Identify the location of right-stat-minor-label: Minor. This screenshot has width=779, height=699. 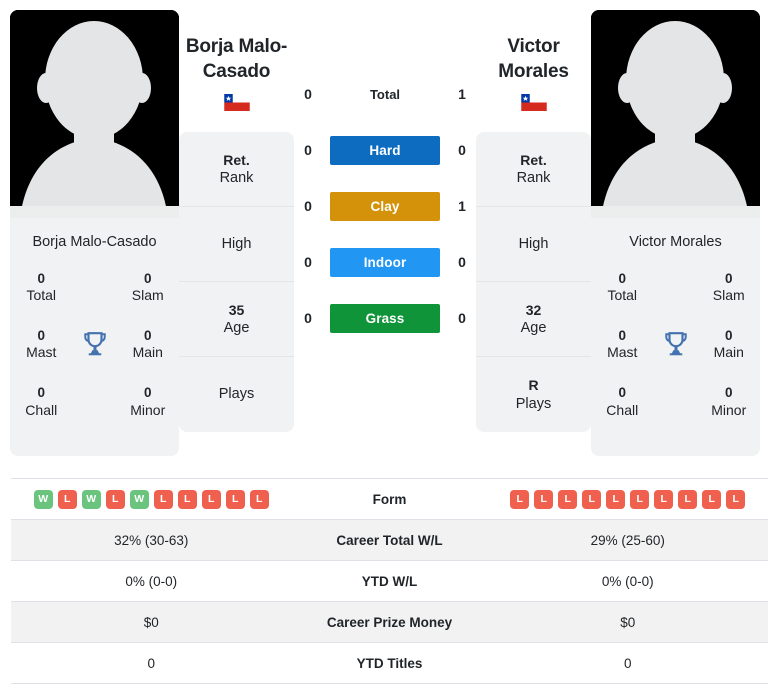
(729, 409).